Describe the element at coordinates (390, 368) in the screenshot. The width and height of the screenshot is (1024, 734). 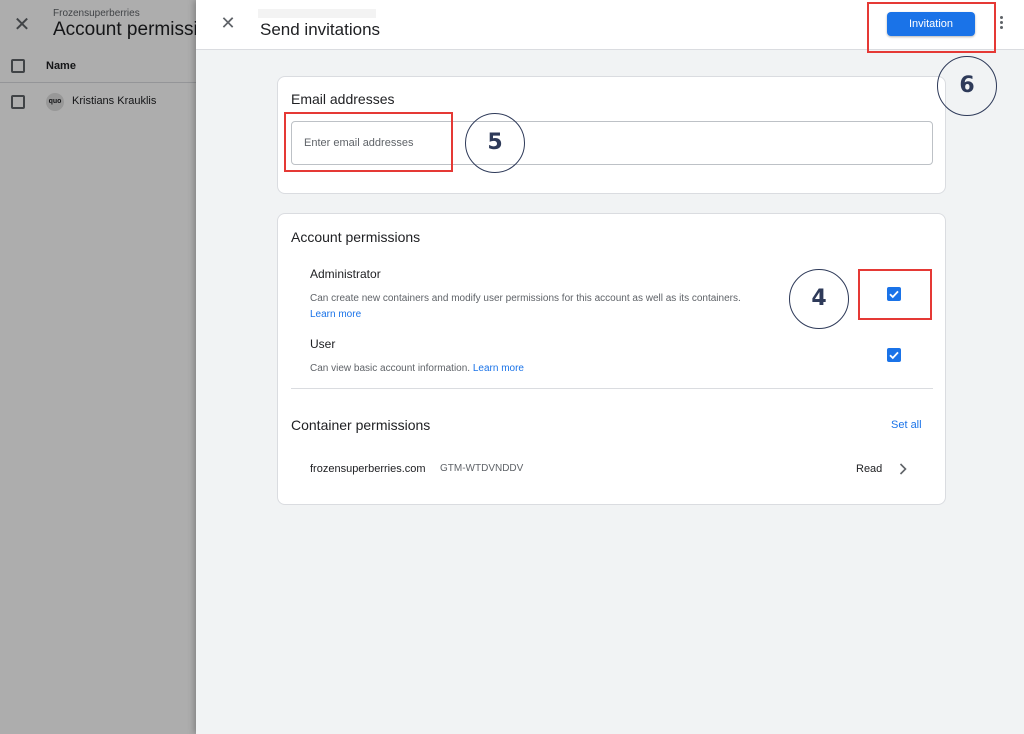
I see `role-description-text: Can view basic account information.` at that location.